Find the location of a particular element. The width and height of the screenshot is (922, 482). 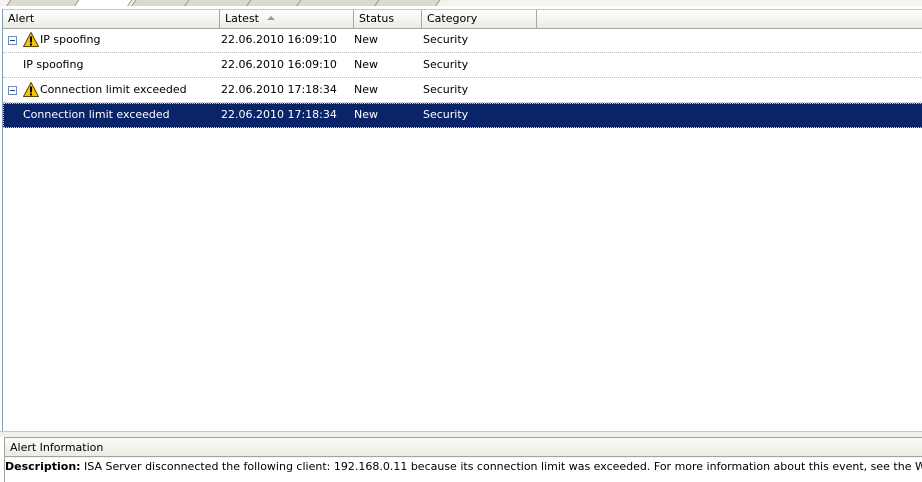

column-category-label: Category is located at coordinates (452, 18).